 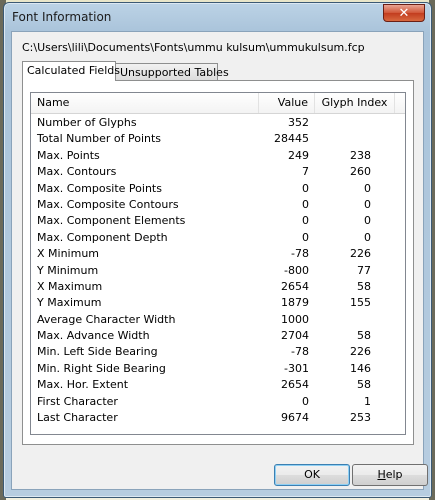 What do you see at coordinates (298, 122) in the screenshot?
I see `row-value: 352` at bounding box center [298, 122].